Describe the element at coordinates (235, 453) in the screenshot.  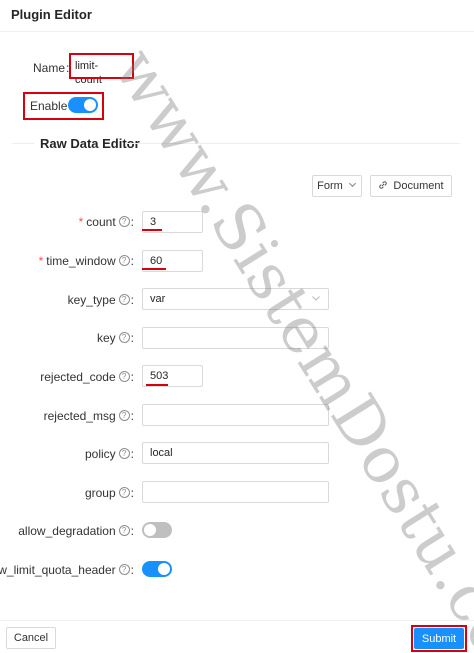
I see `policy-input: local` at that location.